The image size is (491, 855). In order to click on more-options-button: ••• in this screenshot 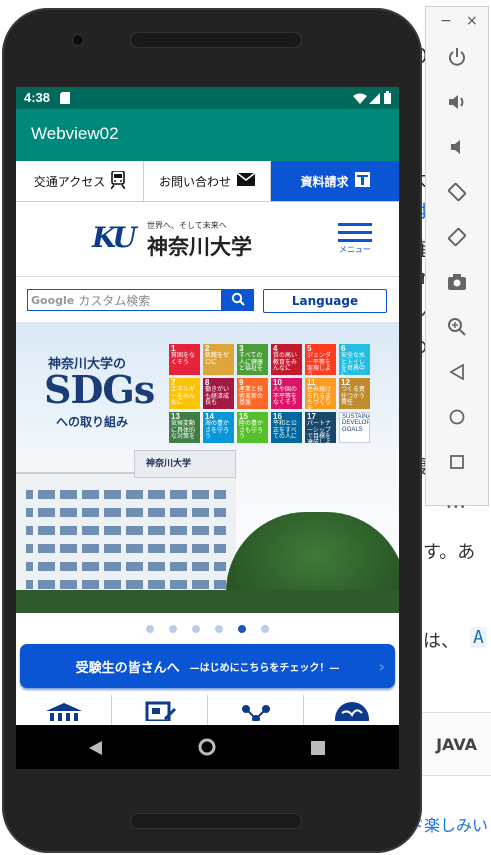, I will do `click(456, 507)`.